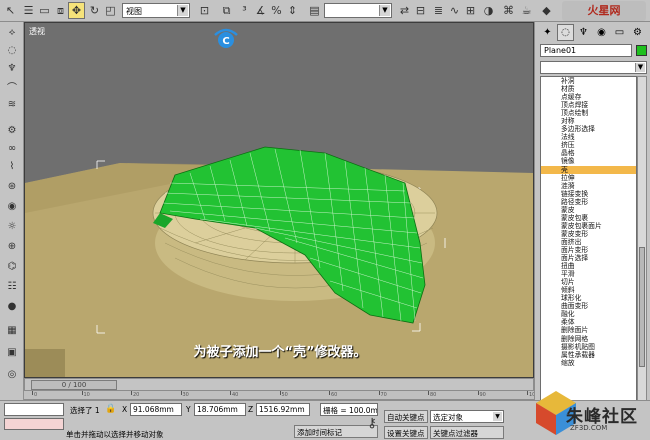  What do you see at coordinates (279, 384) in the screenshot?
I see `time-slider: 0 / 100` at bounding box center [279, 384].